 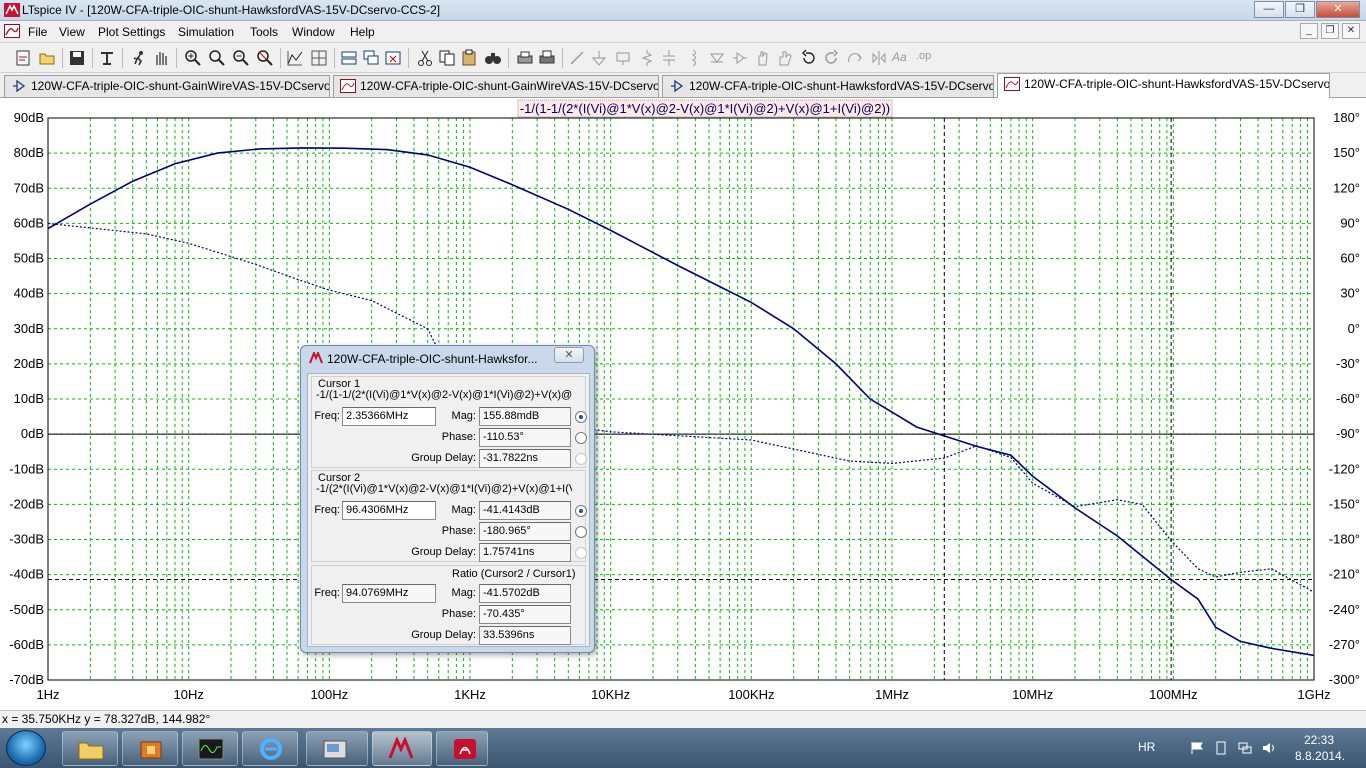 What do you see at coordinates (32, 433) in the screenshot?
I see `y-left-tick-label: 0dB` at bounding box center [32, 433].